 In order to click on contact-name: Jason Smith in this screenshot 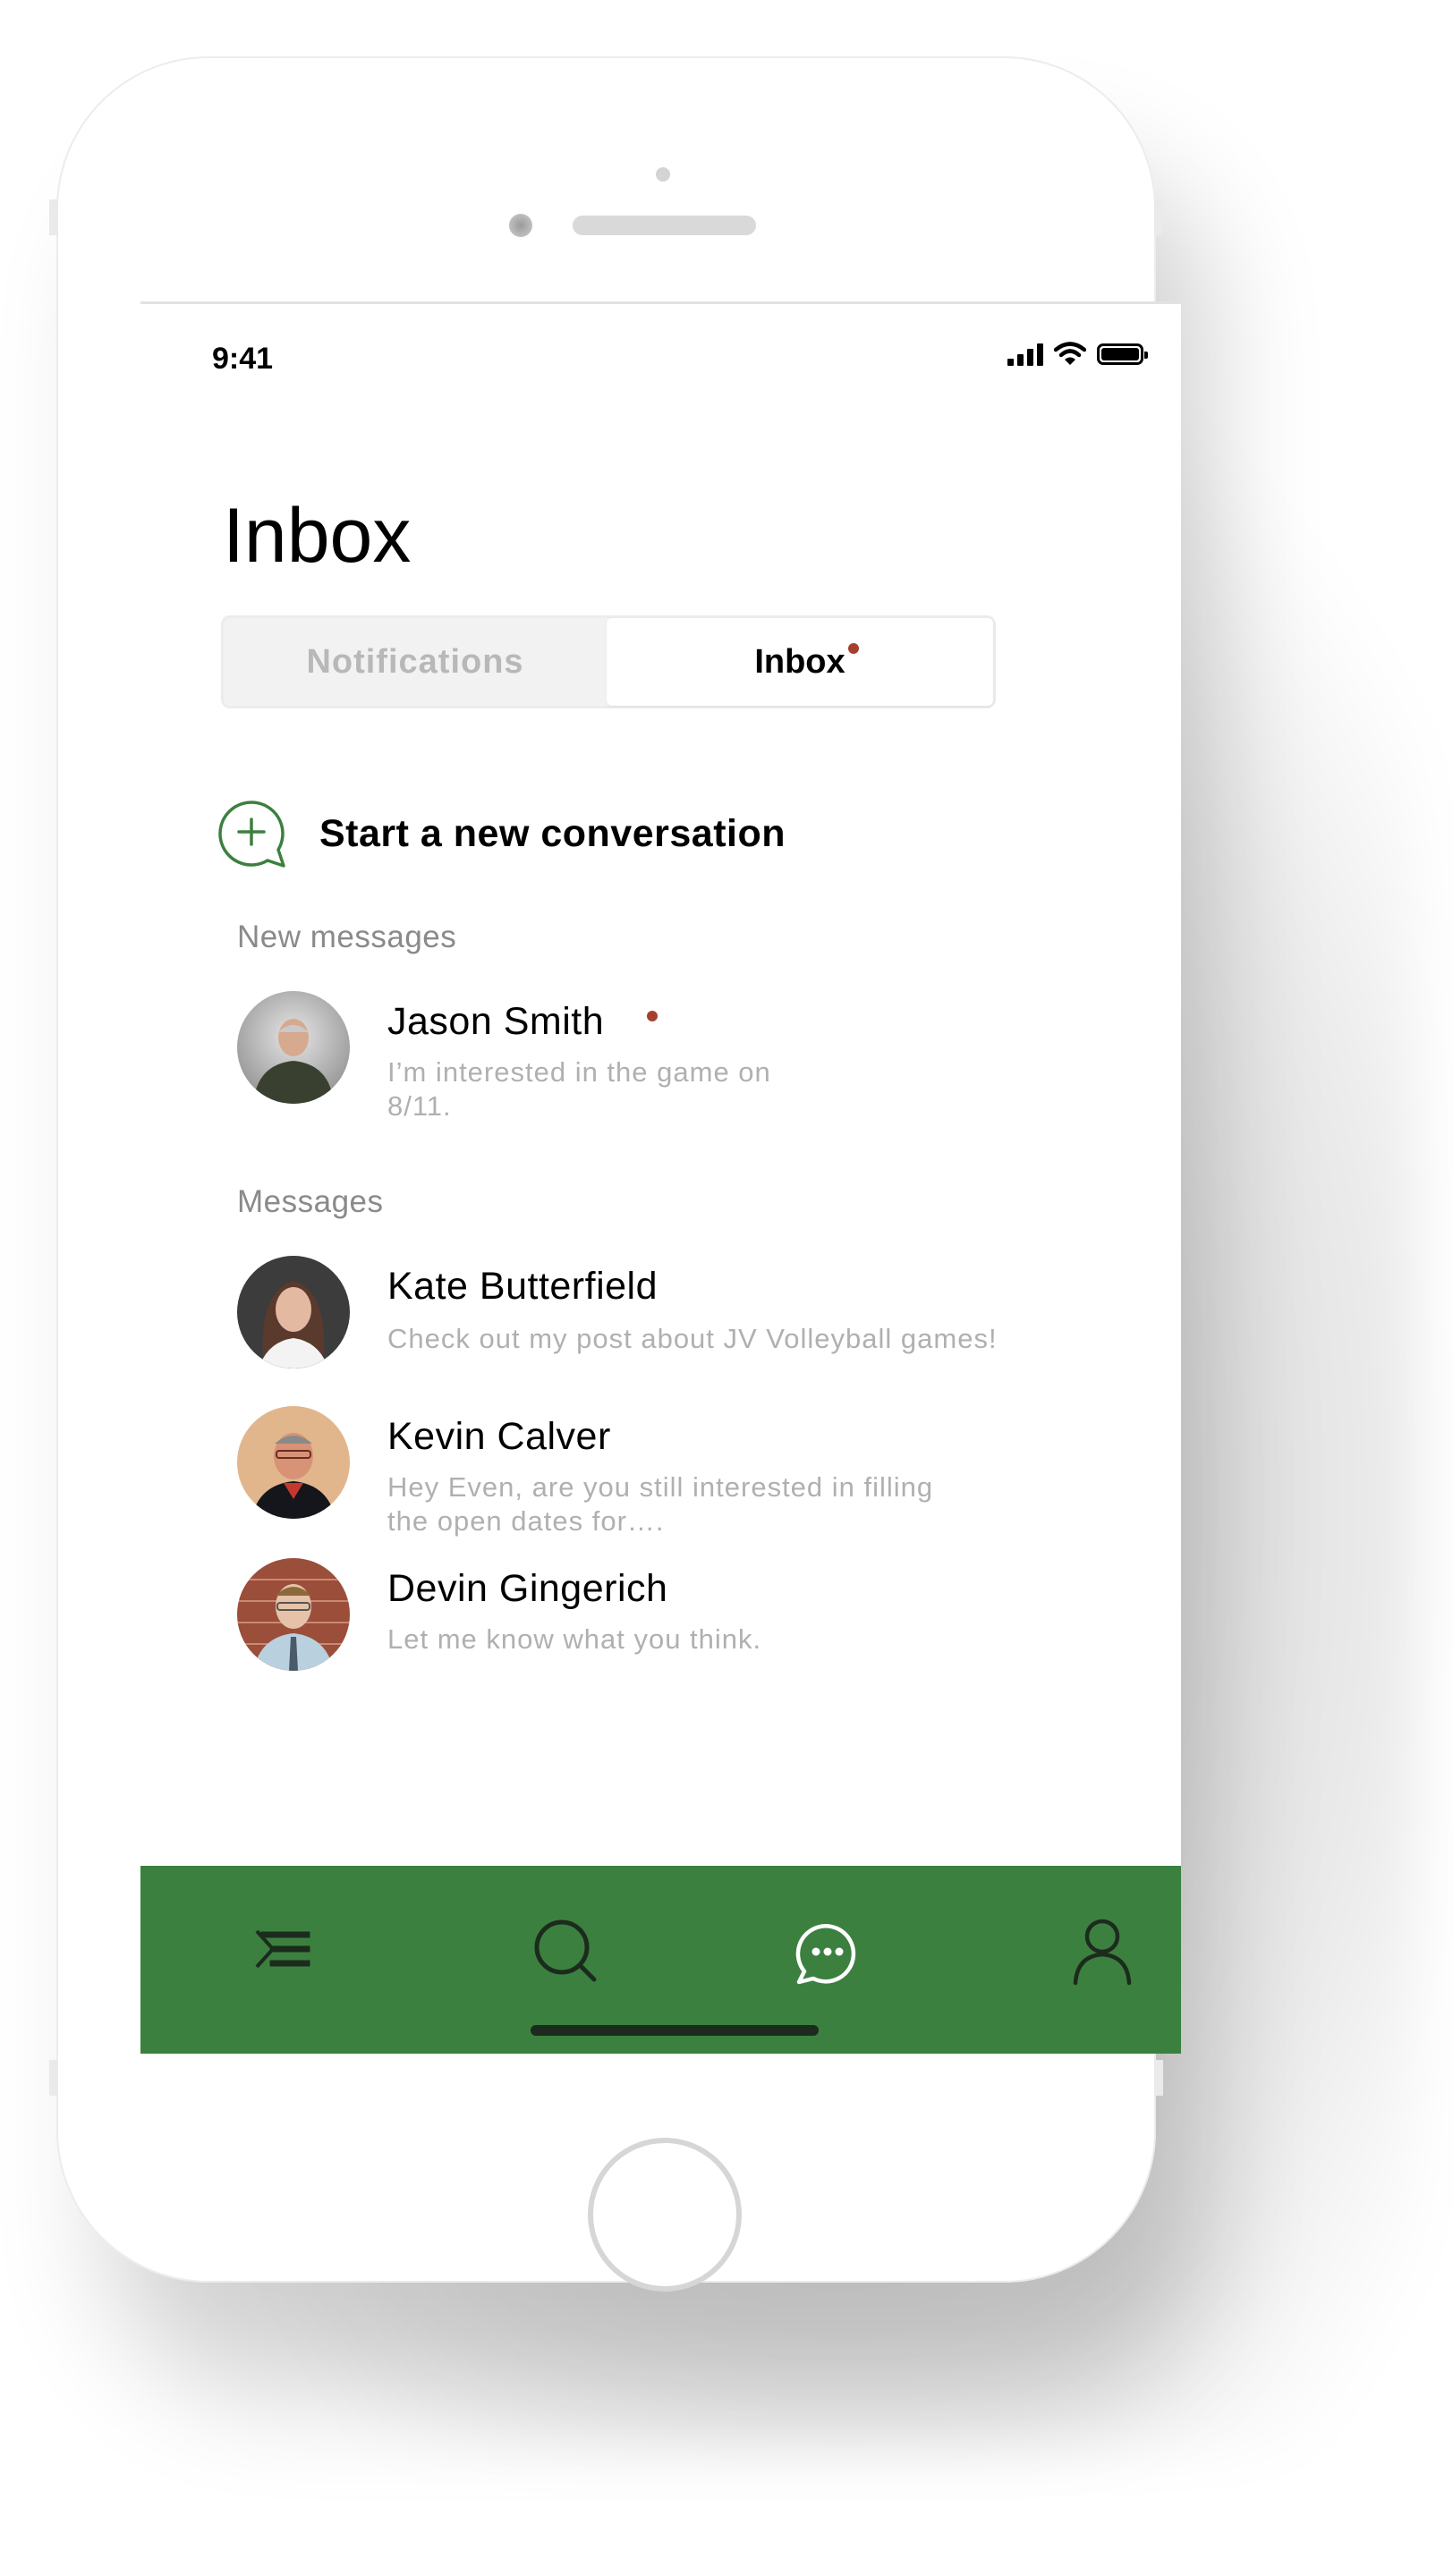, I will do `click(496, 1021)`.